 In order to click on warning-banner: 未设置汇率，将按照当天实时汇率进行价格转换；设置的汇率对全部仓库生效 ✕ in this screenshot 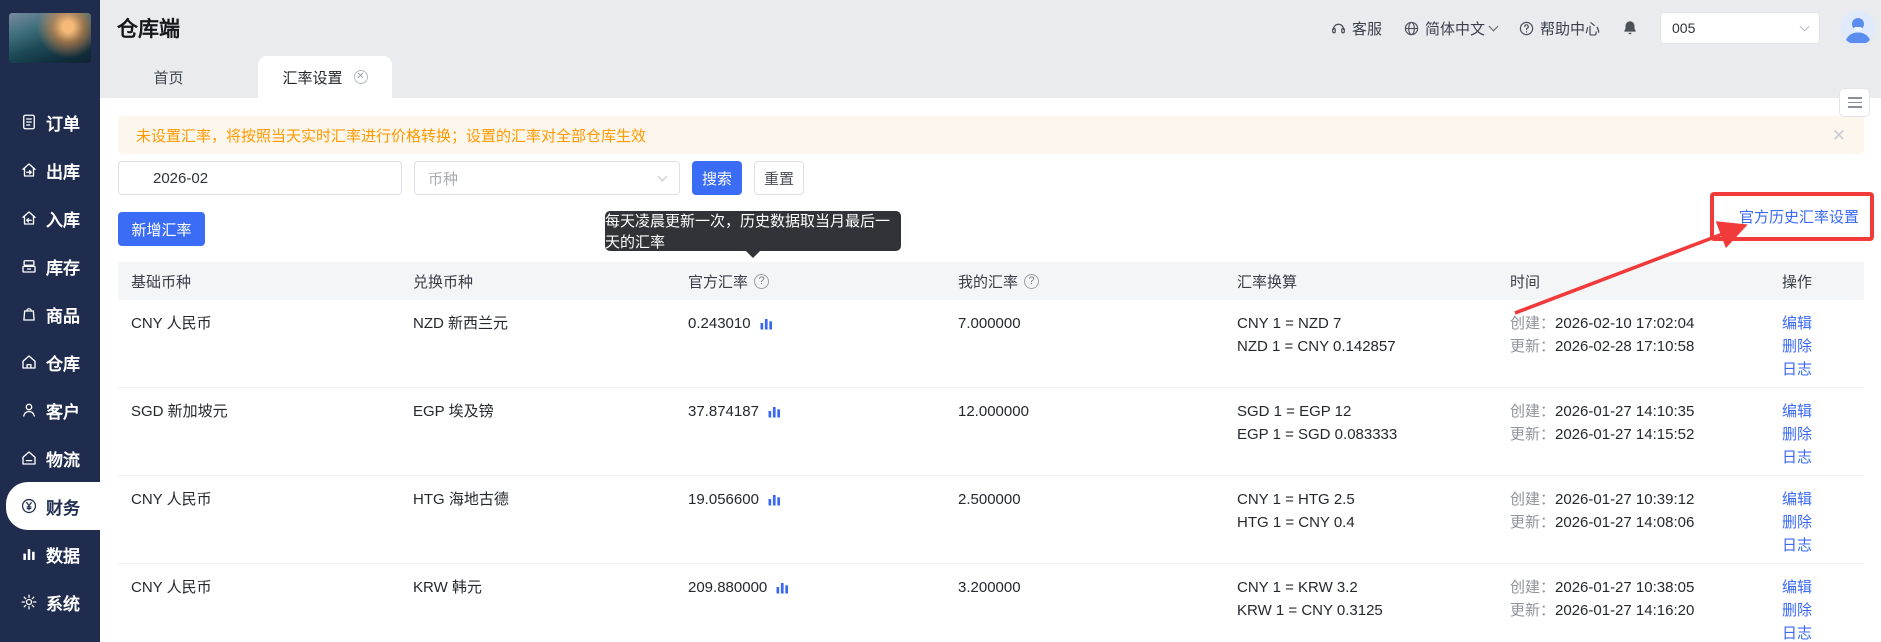, I will do `click(991, 135)`.